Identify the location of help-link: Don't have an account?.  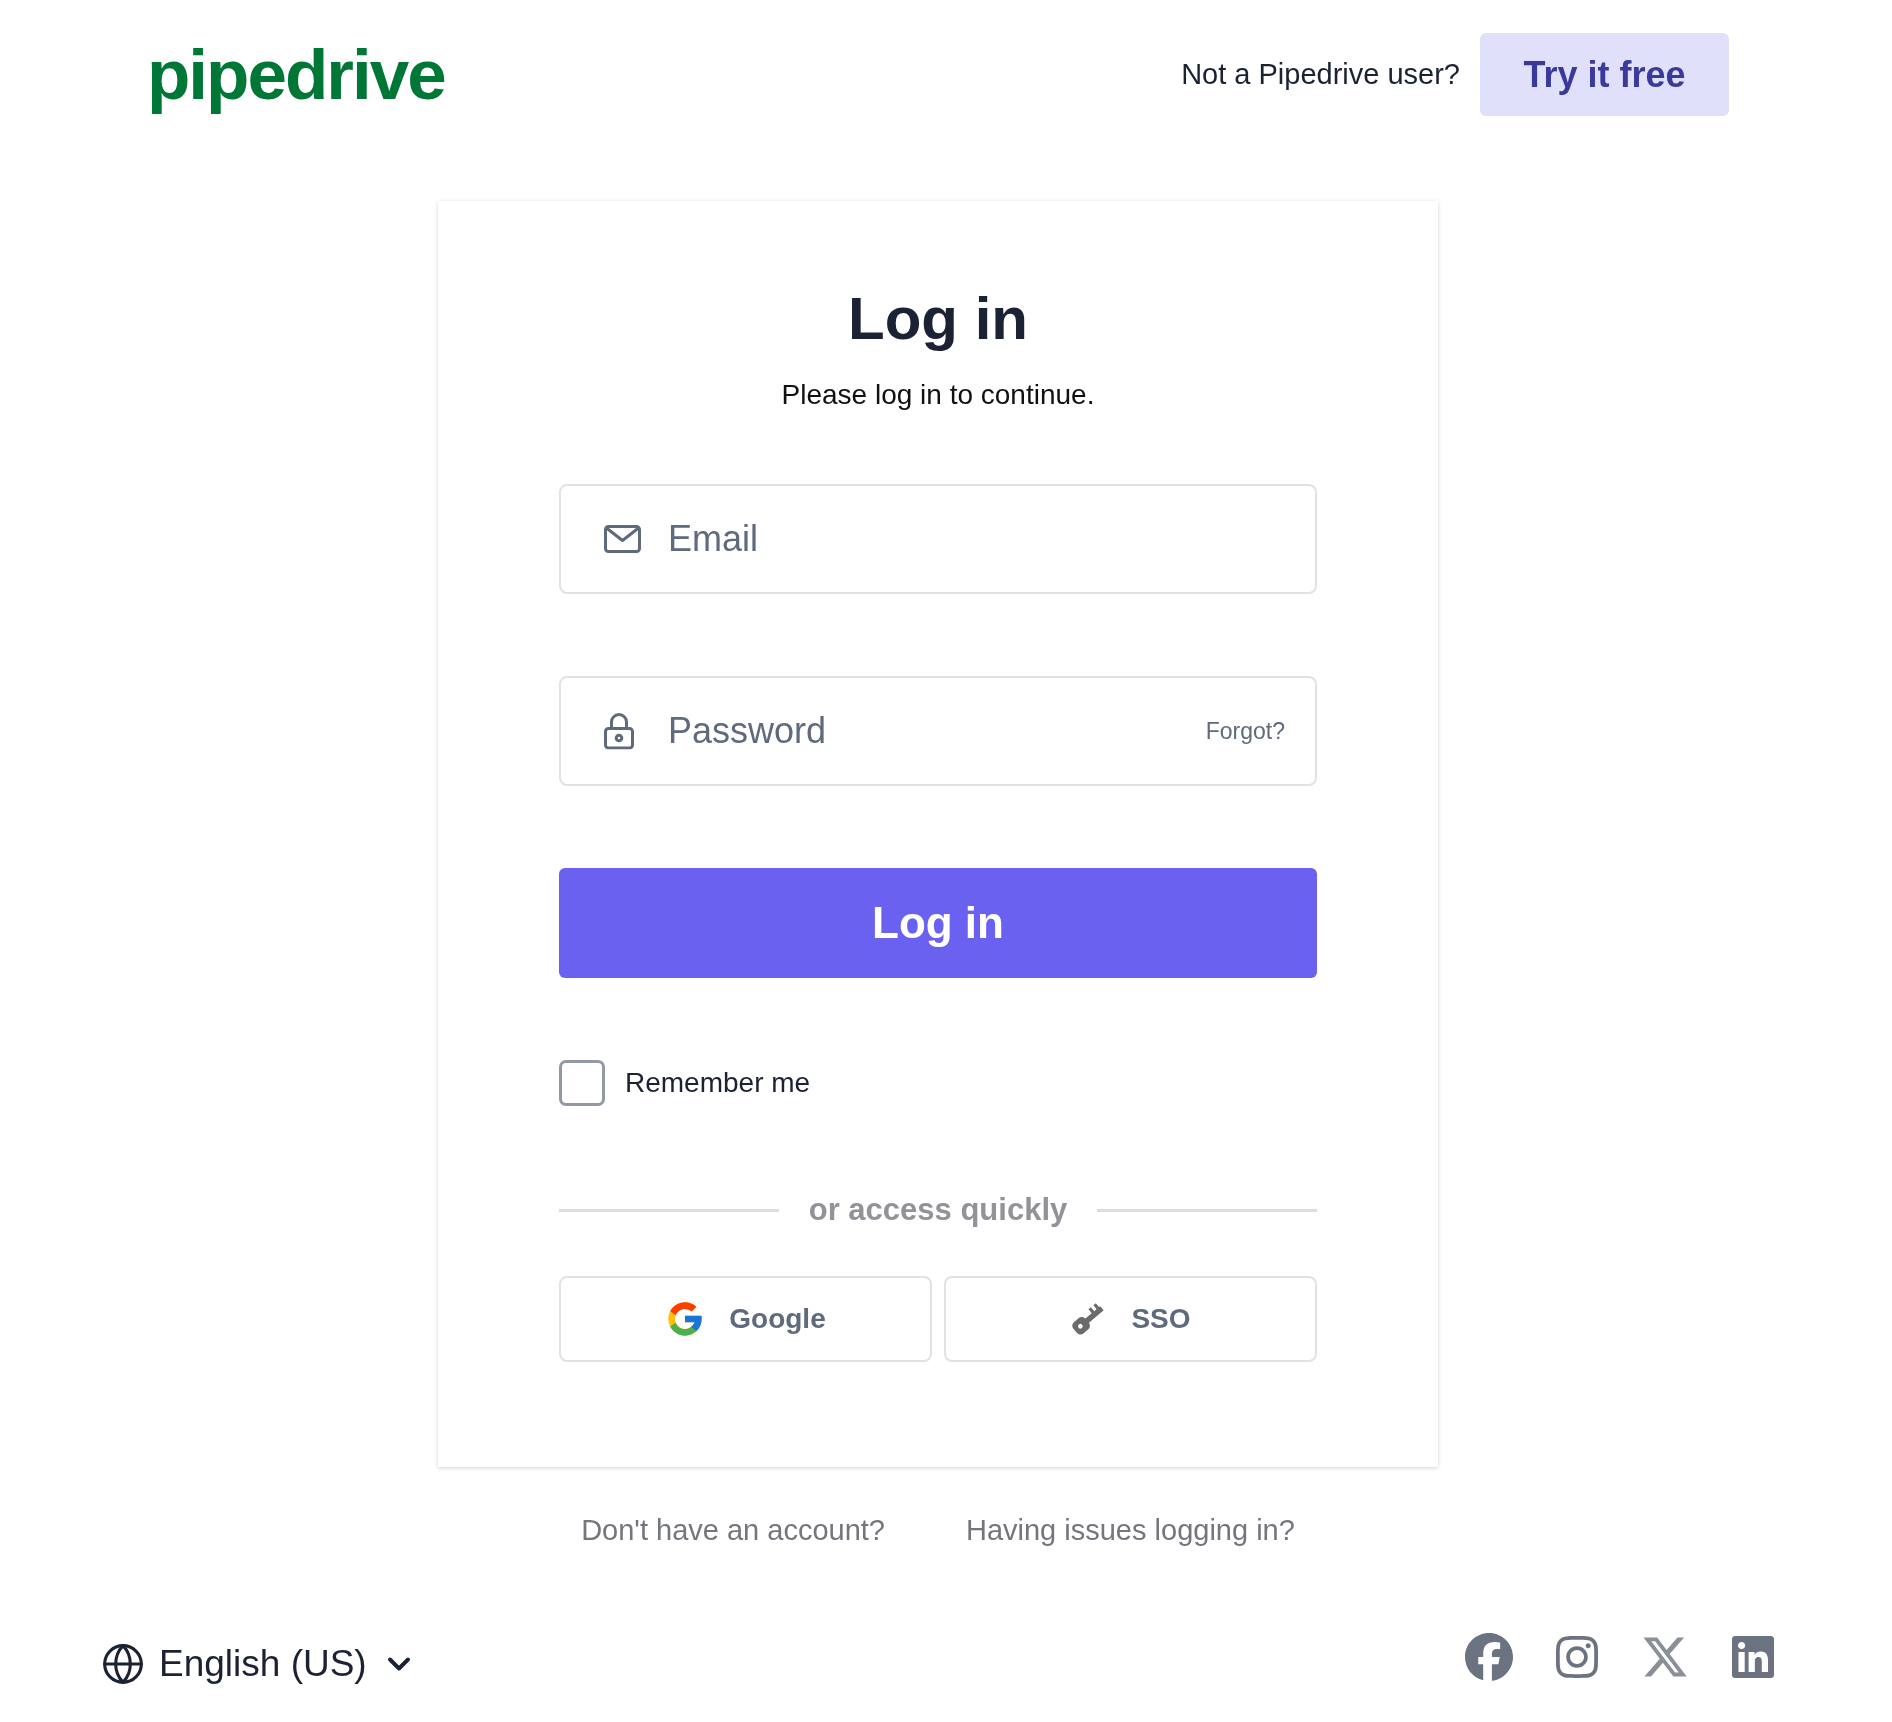
(733, 1530).